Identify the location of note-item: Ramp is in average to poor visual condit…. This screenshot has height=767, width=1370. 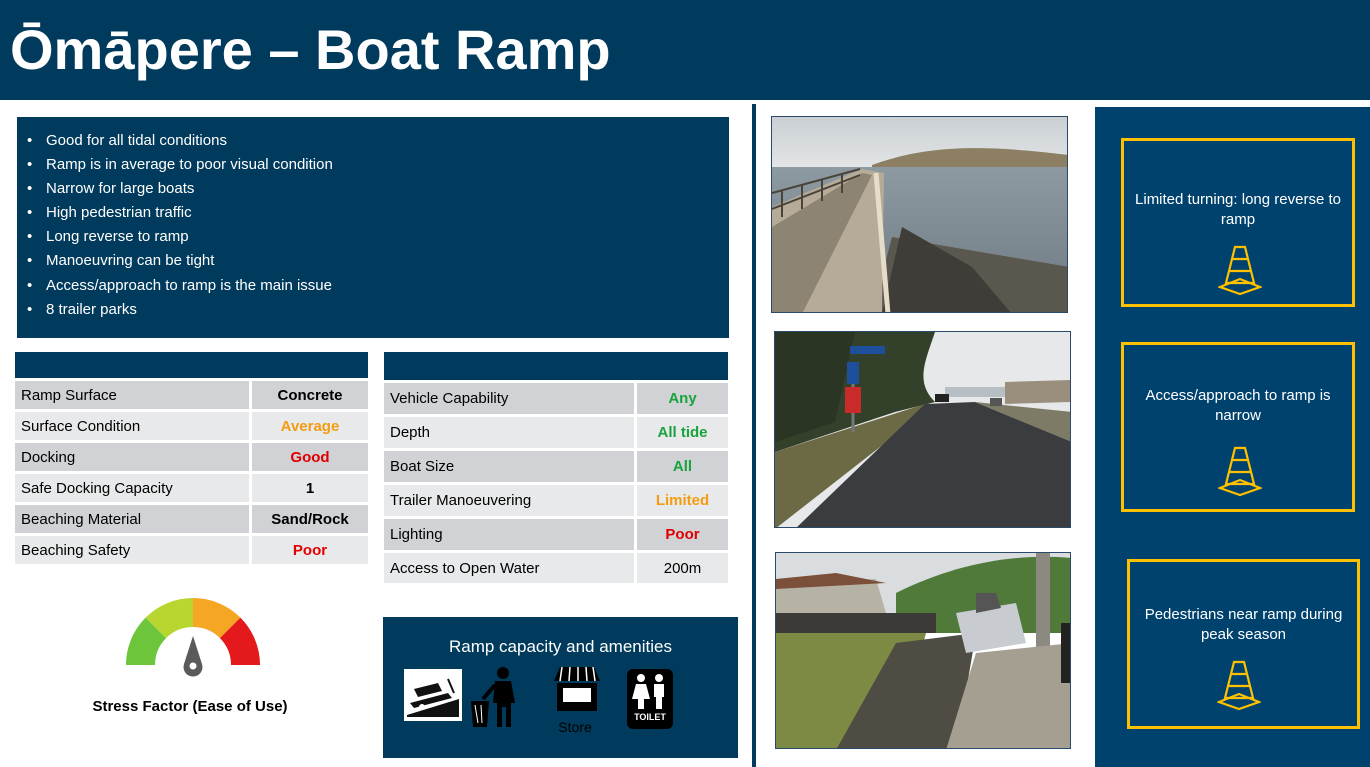
(373, 165).